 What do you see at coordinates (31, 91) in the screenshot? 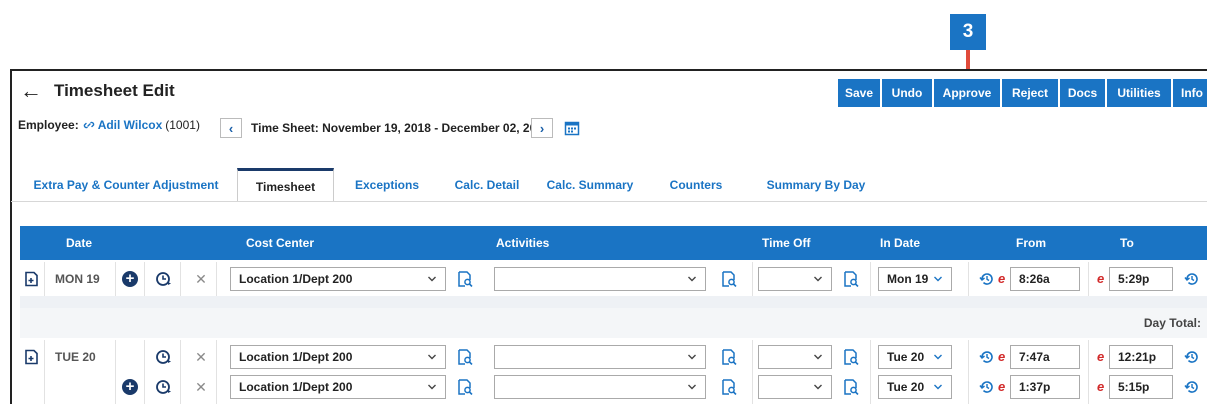
I see `back-arrow-icon: ←` at bounding box center [31, 91].